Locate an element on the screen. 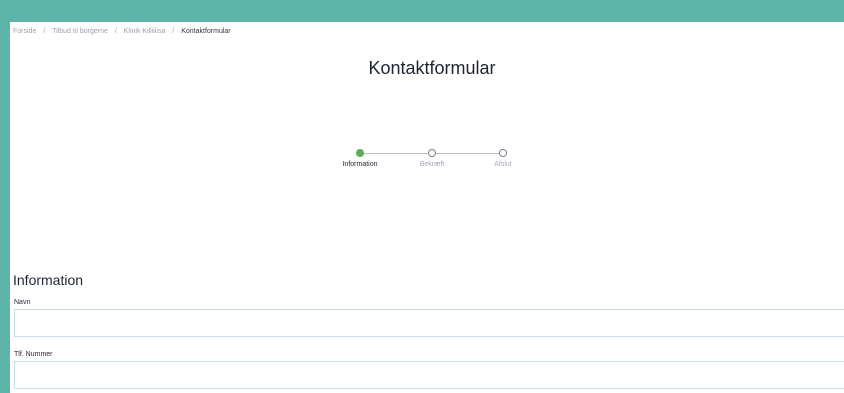 The image size is (844, 393). progress-stepper: Information Bekræft Afslut is located at coordinates (427, 169).